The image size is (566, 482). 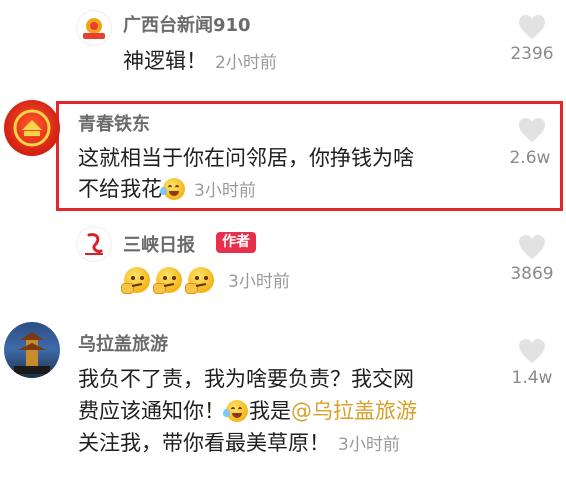 I want to click on comment-text: 神逻辑！, so click(x=165, y=61).